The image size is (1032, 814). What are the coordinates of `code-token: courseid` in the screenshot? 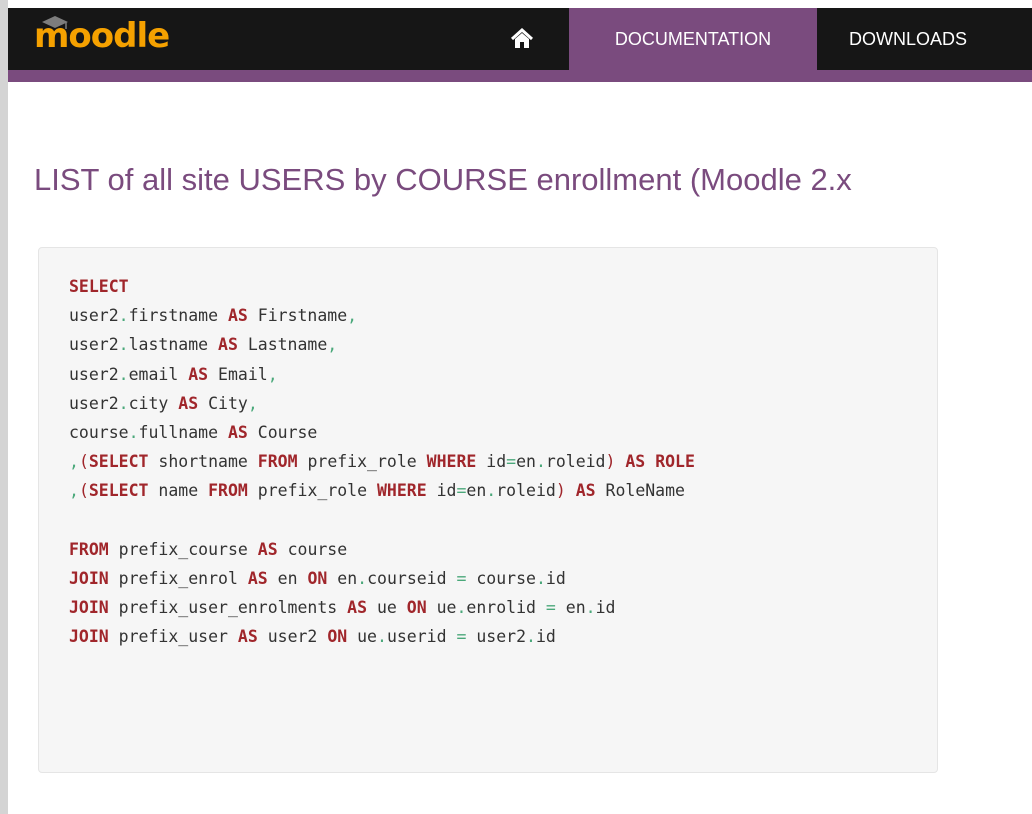 It's located at (412, 578).